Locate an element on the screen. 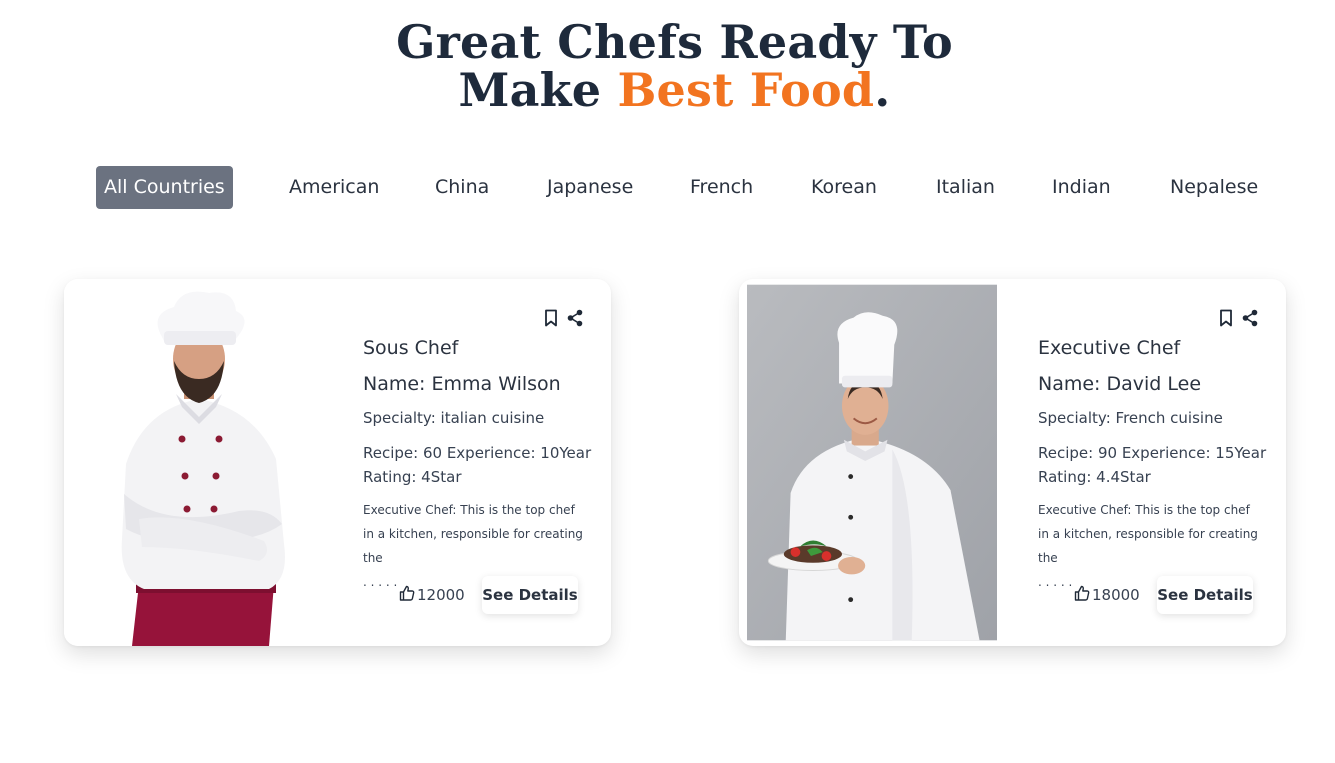  filter-american: American is located at coordinates (334, 187).